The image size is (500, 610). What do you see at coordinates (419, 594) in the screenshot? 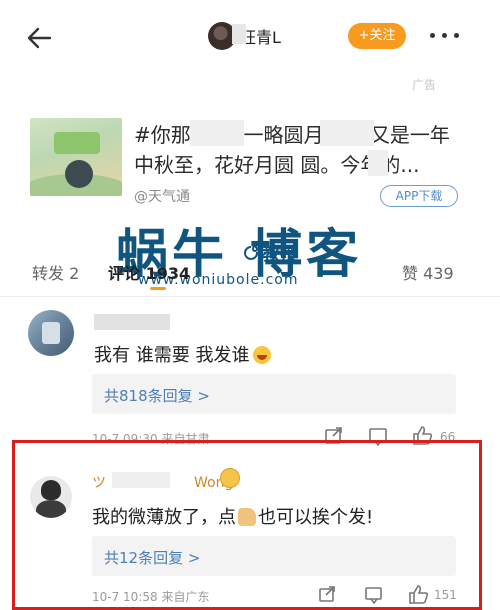
I see `like-icon` at bounding box center [419, 594].